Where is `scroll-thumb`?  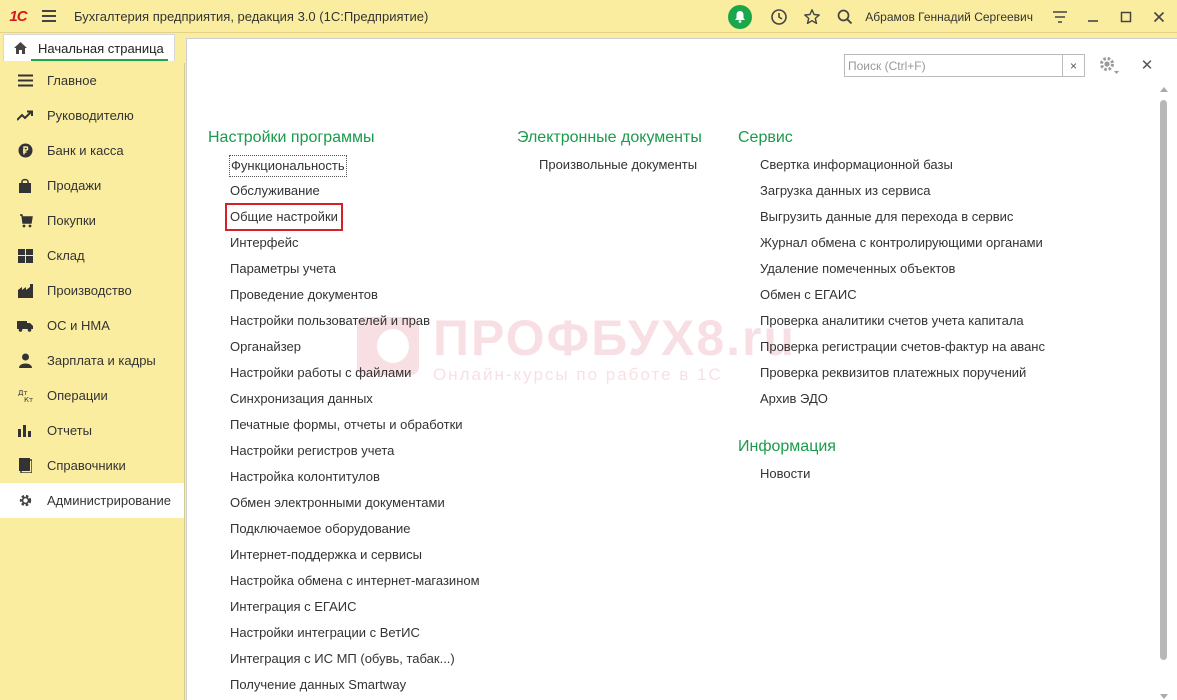
scroll-thumb is located at coordinates (1163, 380).